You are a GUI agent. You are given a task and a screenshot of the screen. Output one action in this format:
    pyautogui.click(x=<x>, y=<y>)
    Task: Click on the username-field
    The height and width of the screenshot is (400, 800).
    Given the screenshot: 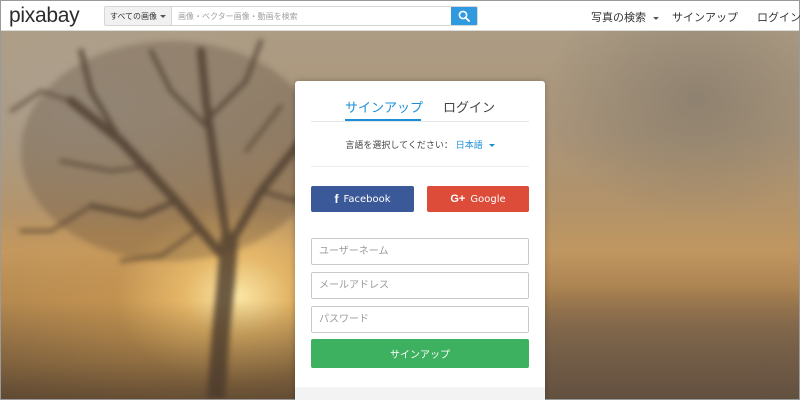 What is the action you would take?
    pyautogui.click(x=420, y=251)
    